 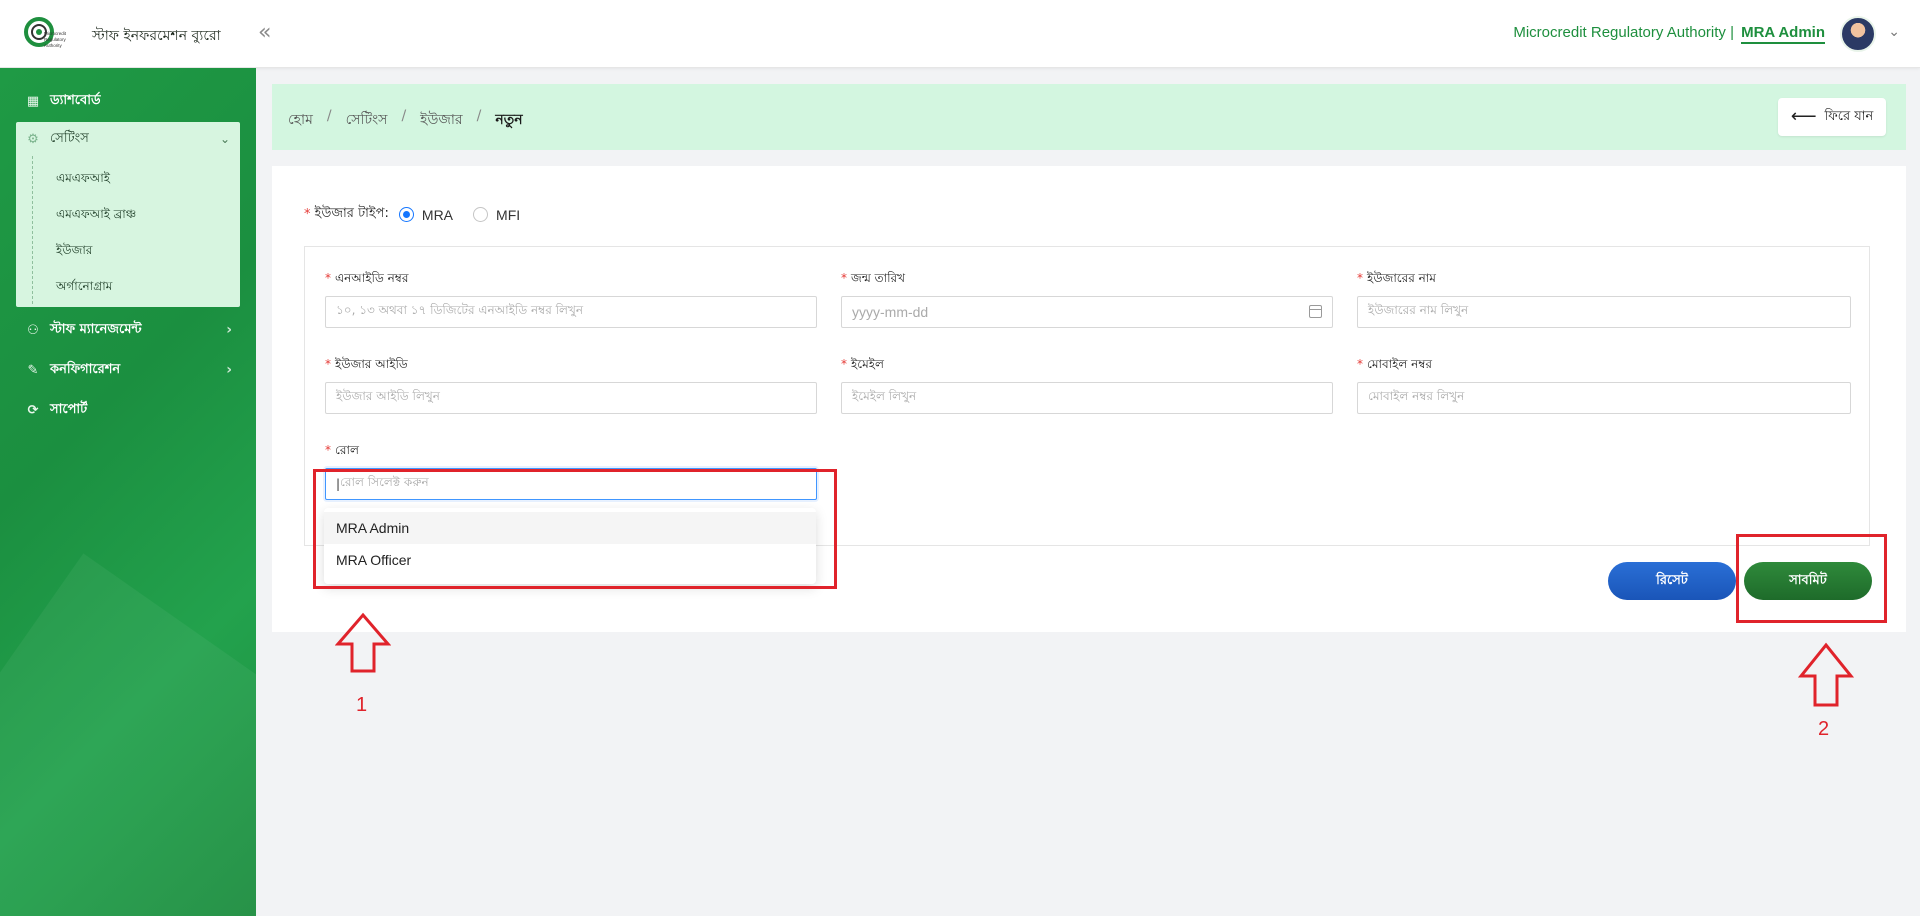 I want to click on role-dropdown: MRA Admin MRA Officer, so click(x=570, y=546).